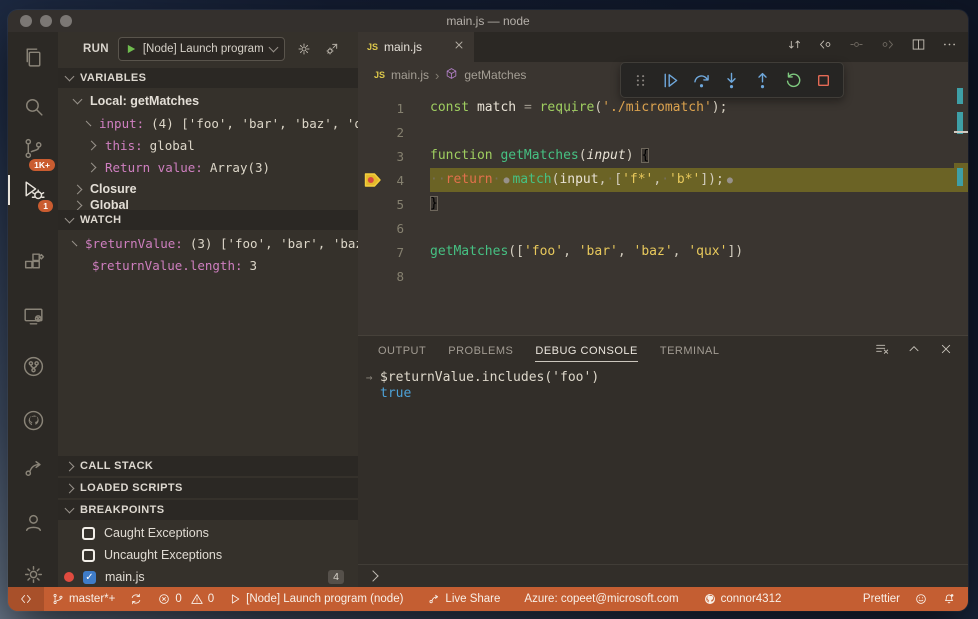 The height and width of the screenshot is (619, 978). I want to click on variable-row-this: this: global, so click(208, 145).